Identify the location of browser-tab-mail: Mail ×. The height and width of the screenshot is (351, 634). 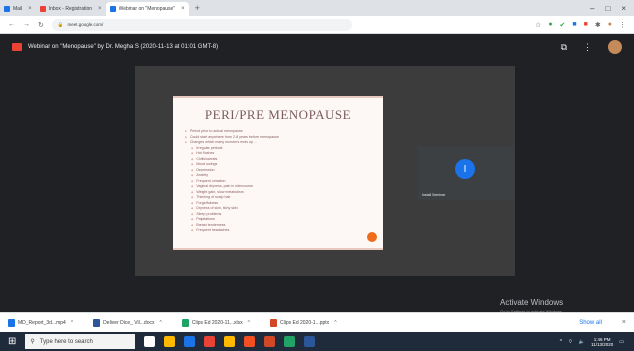
(18, 9).